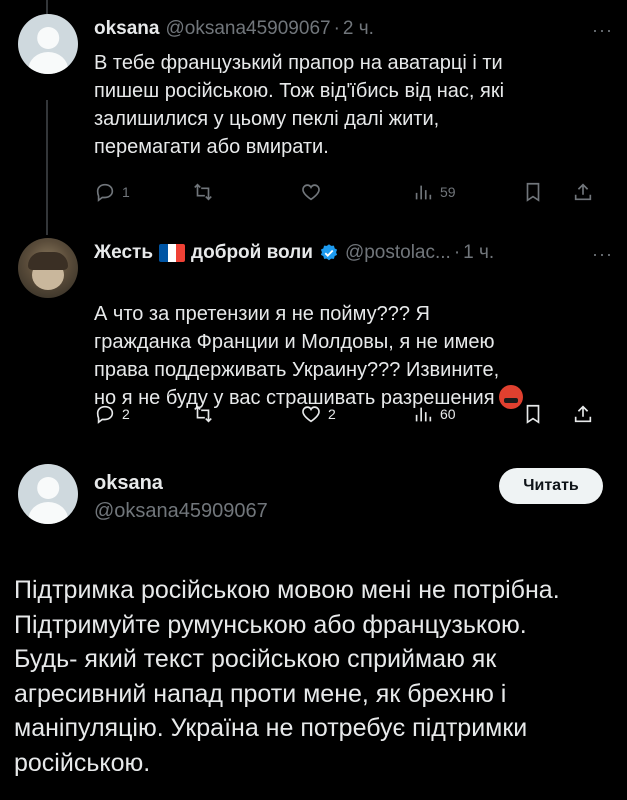  What do you see at coordinates (467, 192) in the screenshot?
I see `views-button: 59` at bounding box center [467, 192].